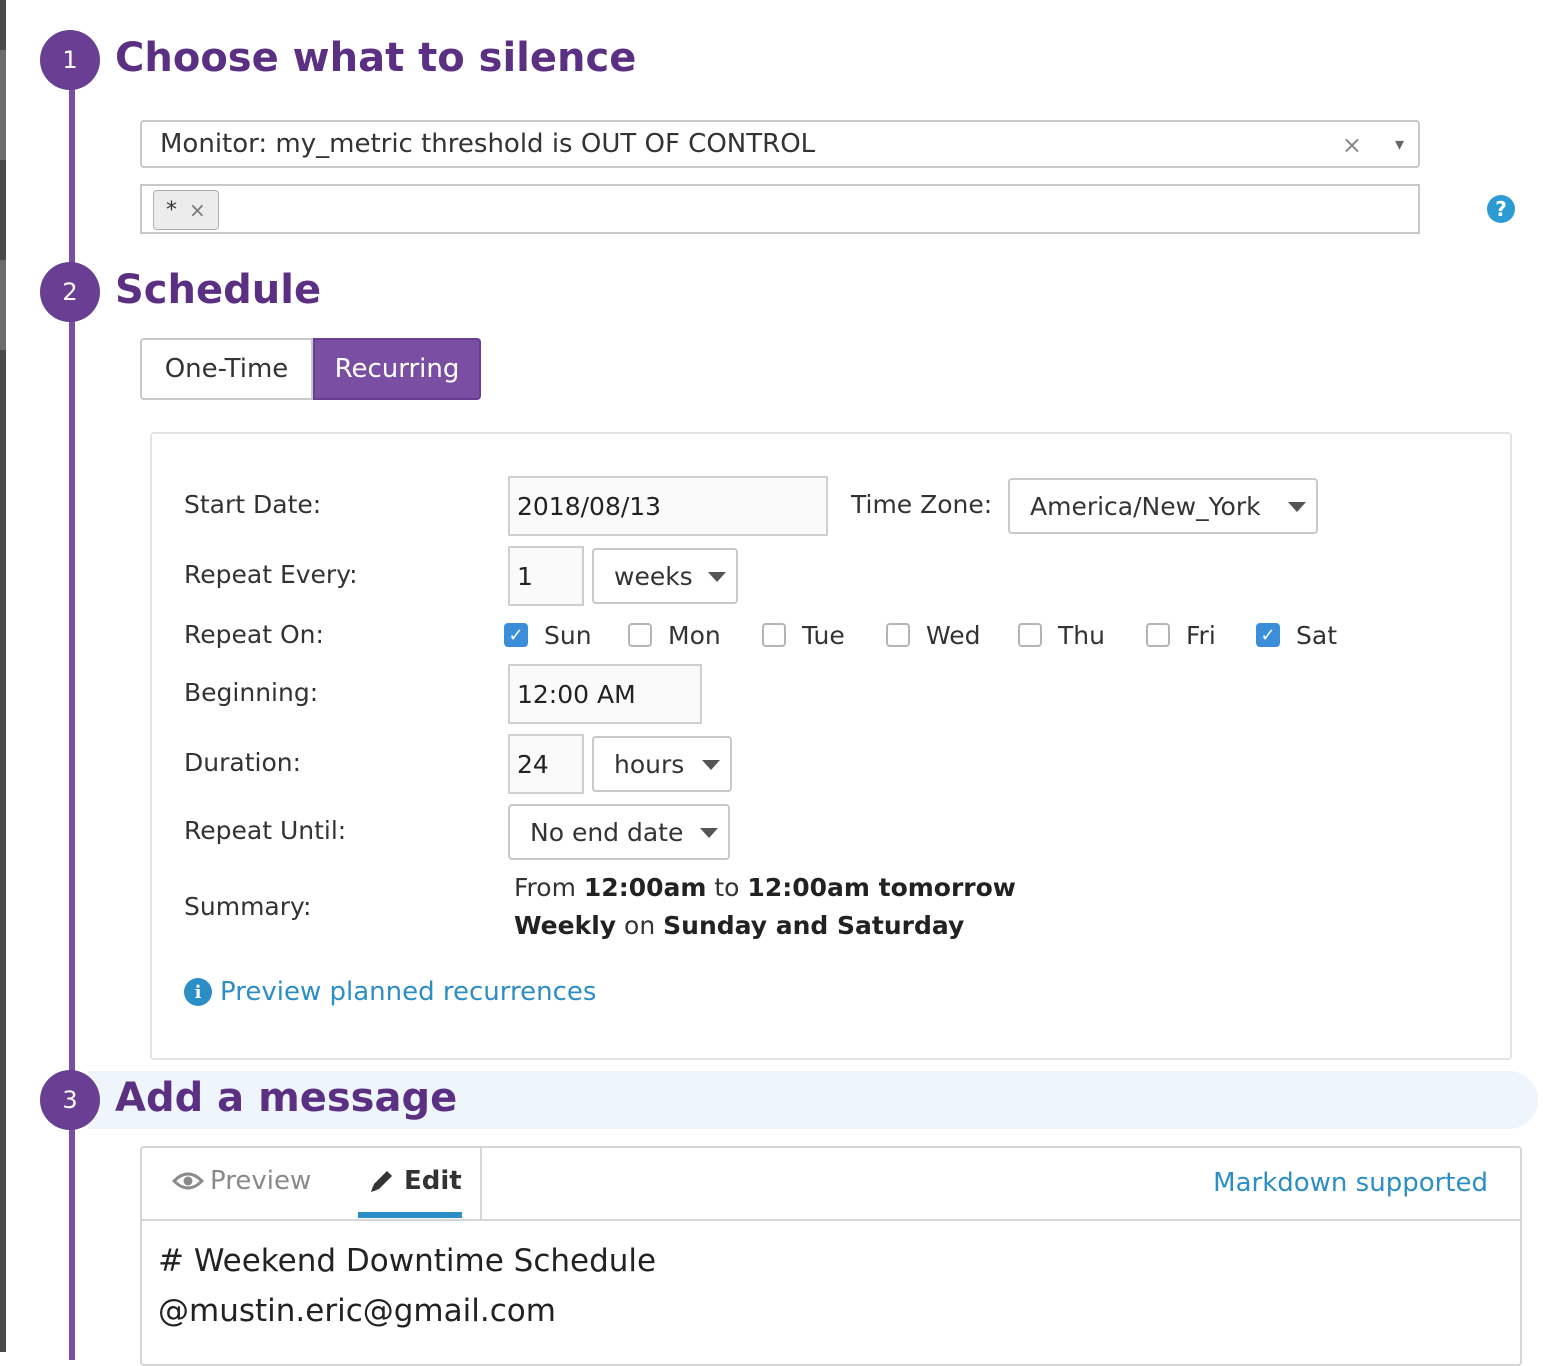  I want to click on schedule-type-toggle: One-Time Recurring, so click(310, 369).